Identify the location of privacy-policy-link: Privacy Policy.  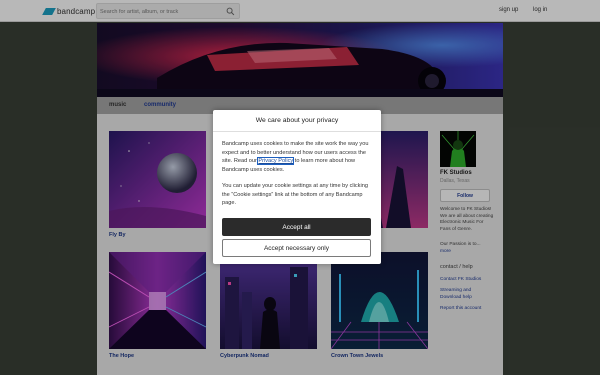
(276, 161).